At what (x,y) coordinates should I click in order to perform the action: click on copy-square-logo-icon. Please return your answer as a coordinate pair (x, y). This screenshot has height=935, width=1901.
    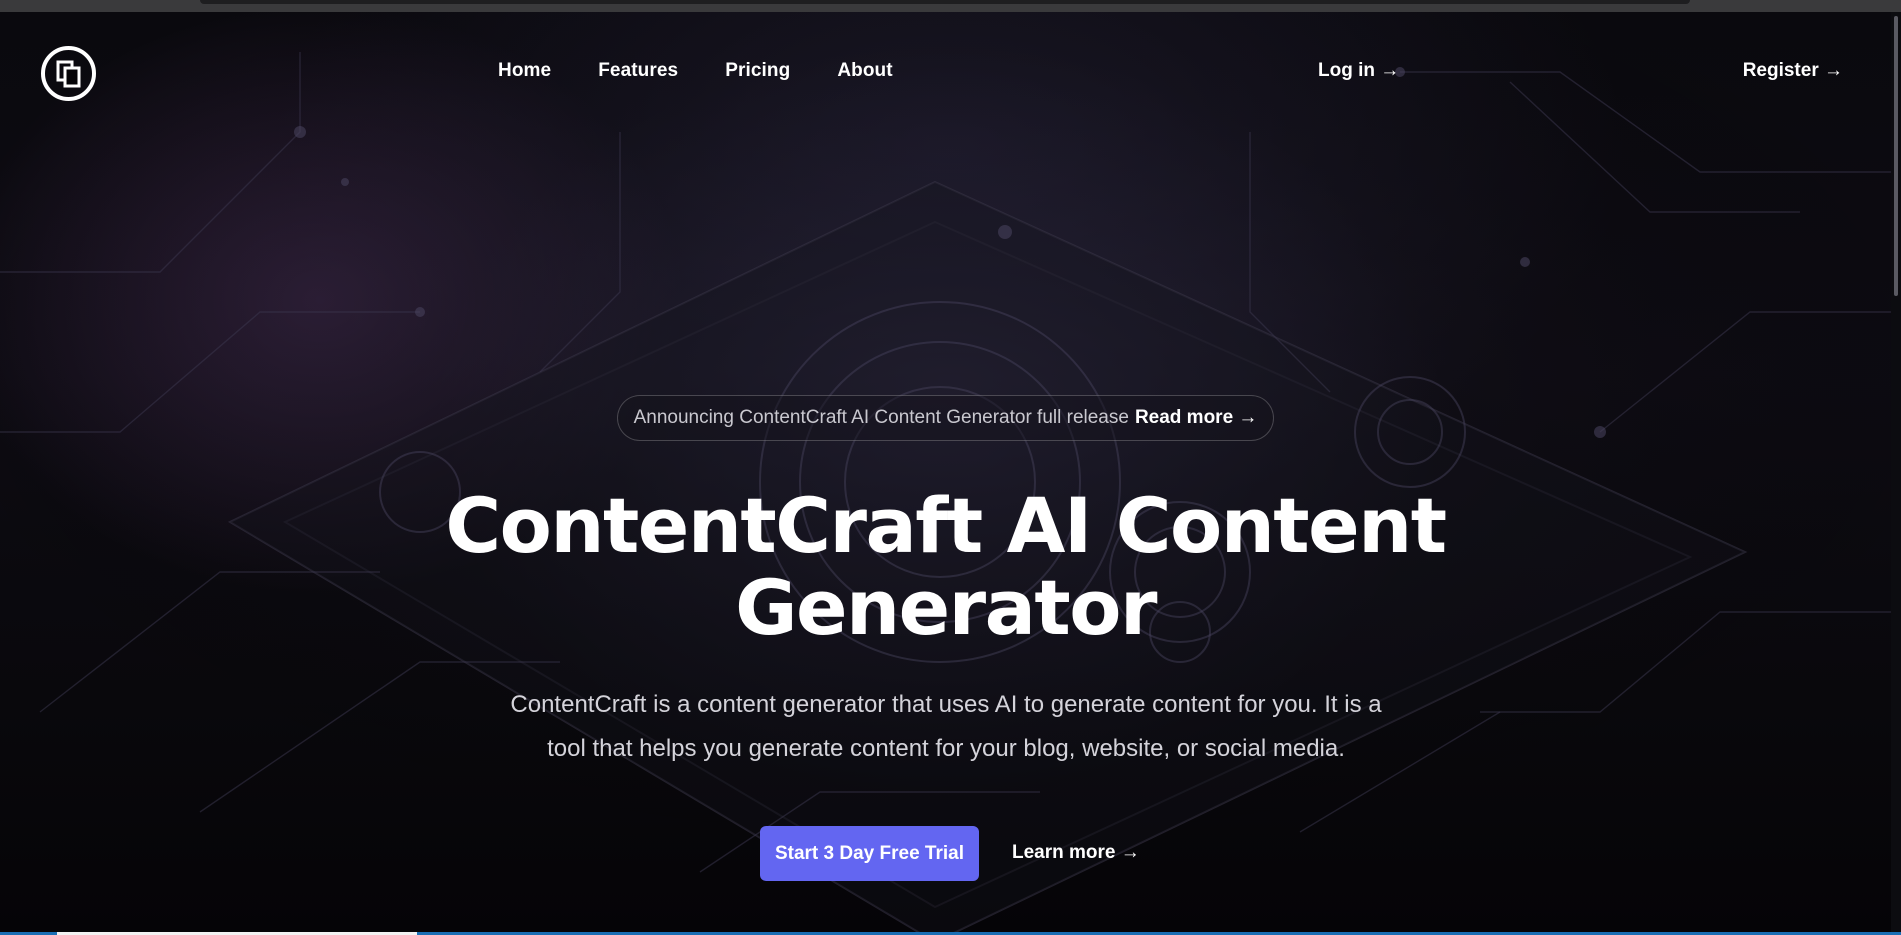
    Looking at the image, I should click on (68, 73).